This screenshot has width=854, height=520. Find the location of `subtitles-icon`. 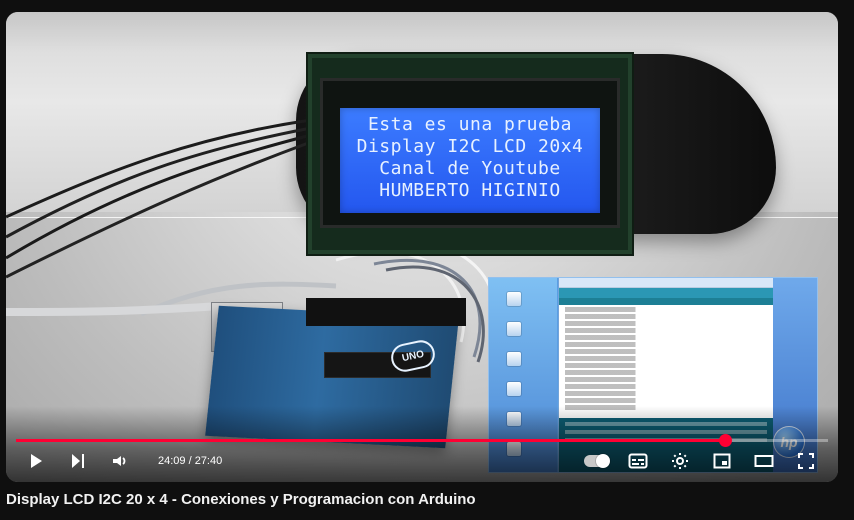

subtitles-icon is located at coordinates (638, 461).